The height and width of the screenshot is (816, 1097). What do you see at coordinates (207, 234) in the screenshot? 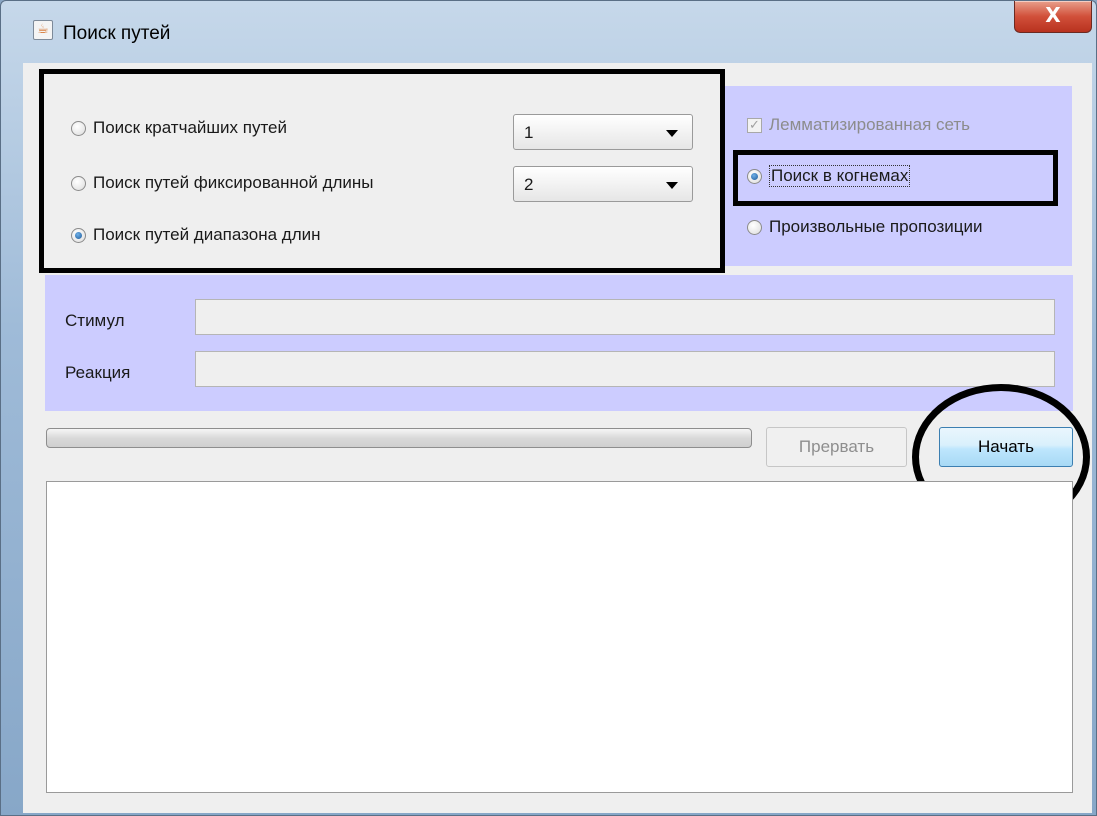
I see `radio-length-range-label: Поиск путей диапазона длин` at bounding box center [207, 234].